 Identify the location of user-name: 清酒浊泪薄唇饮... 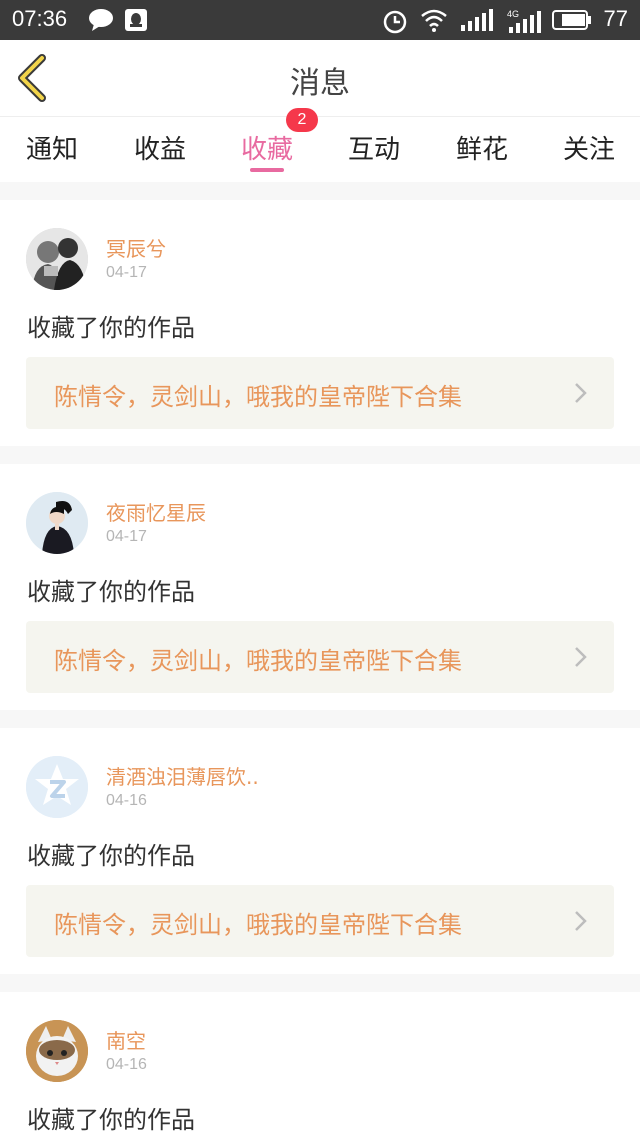
(182, 775).